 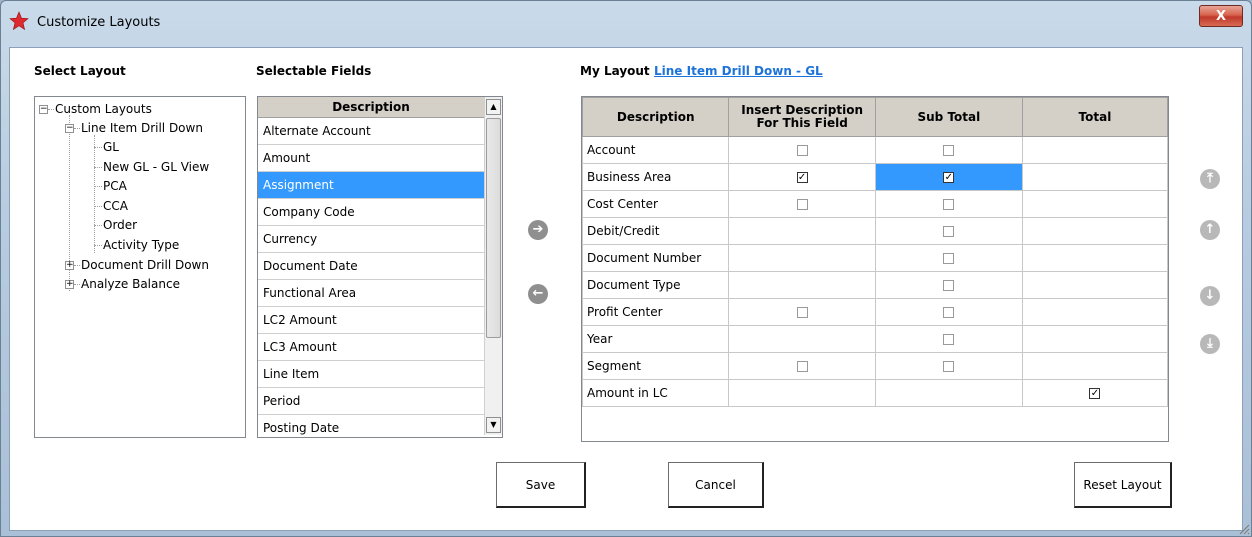 What do you see at coordinates (948, 117) in the screenshot?
I see `column-header-sub-total: Sub Total` at bounding box center [948, 117].